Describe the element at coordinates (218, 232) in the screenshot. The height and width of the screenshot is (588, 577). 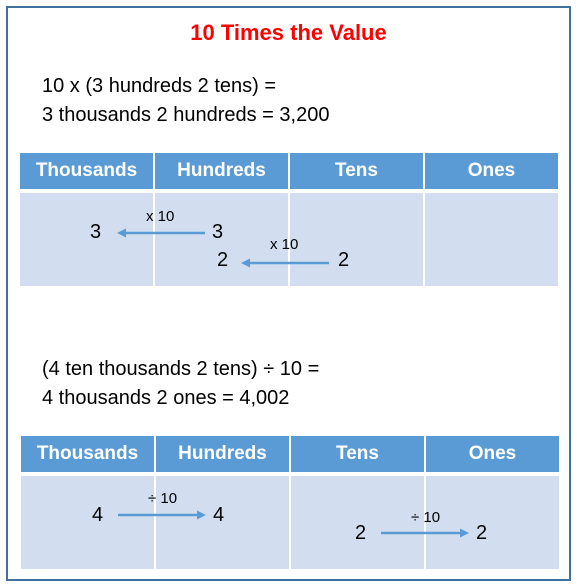
I see `digit-source: 3` at that location.